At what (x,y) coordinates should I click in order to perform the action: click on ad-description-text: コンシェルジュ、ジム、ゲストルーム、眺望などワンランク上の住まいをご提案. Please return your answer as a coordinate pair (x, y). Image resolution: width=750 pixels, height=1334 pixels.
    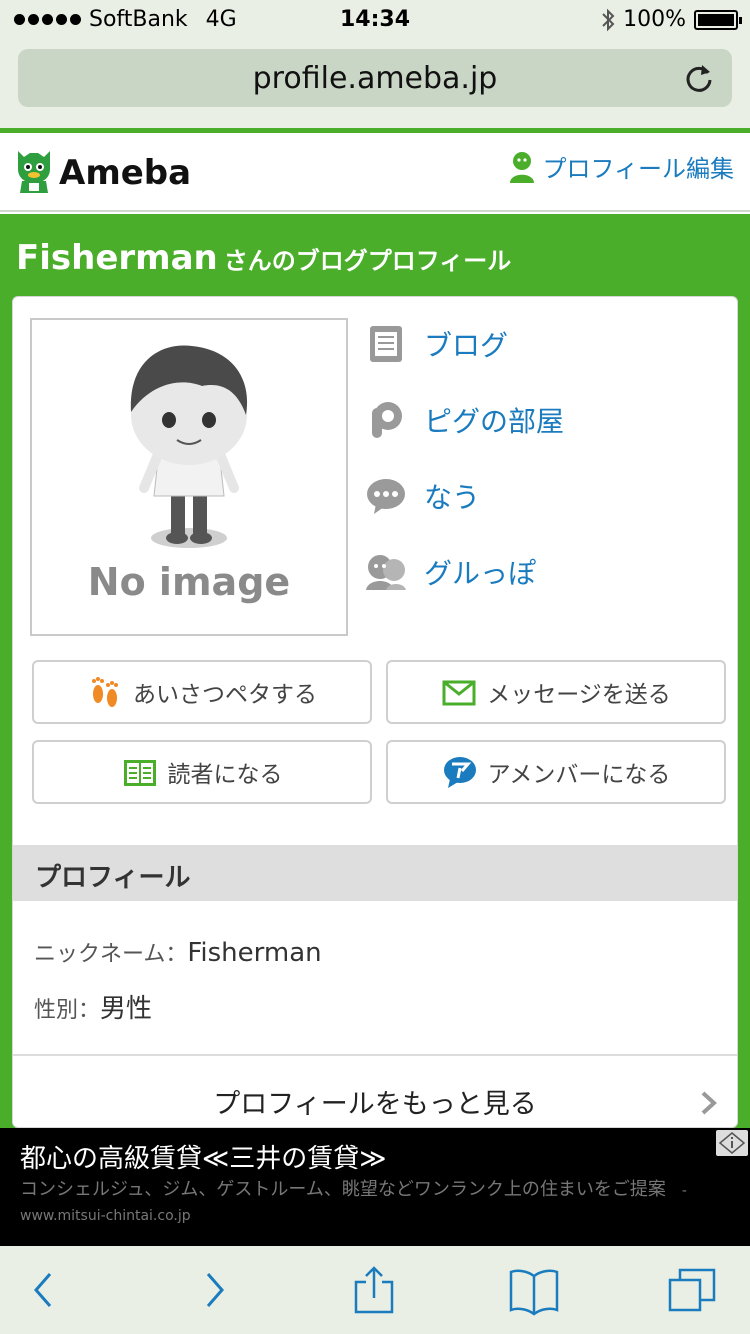
    Looking at the image, I should click on (343, 1189).